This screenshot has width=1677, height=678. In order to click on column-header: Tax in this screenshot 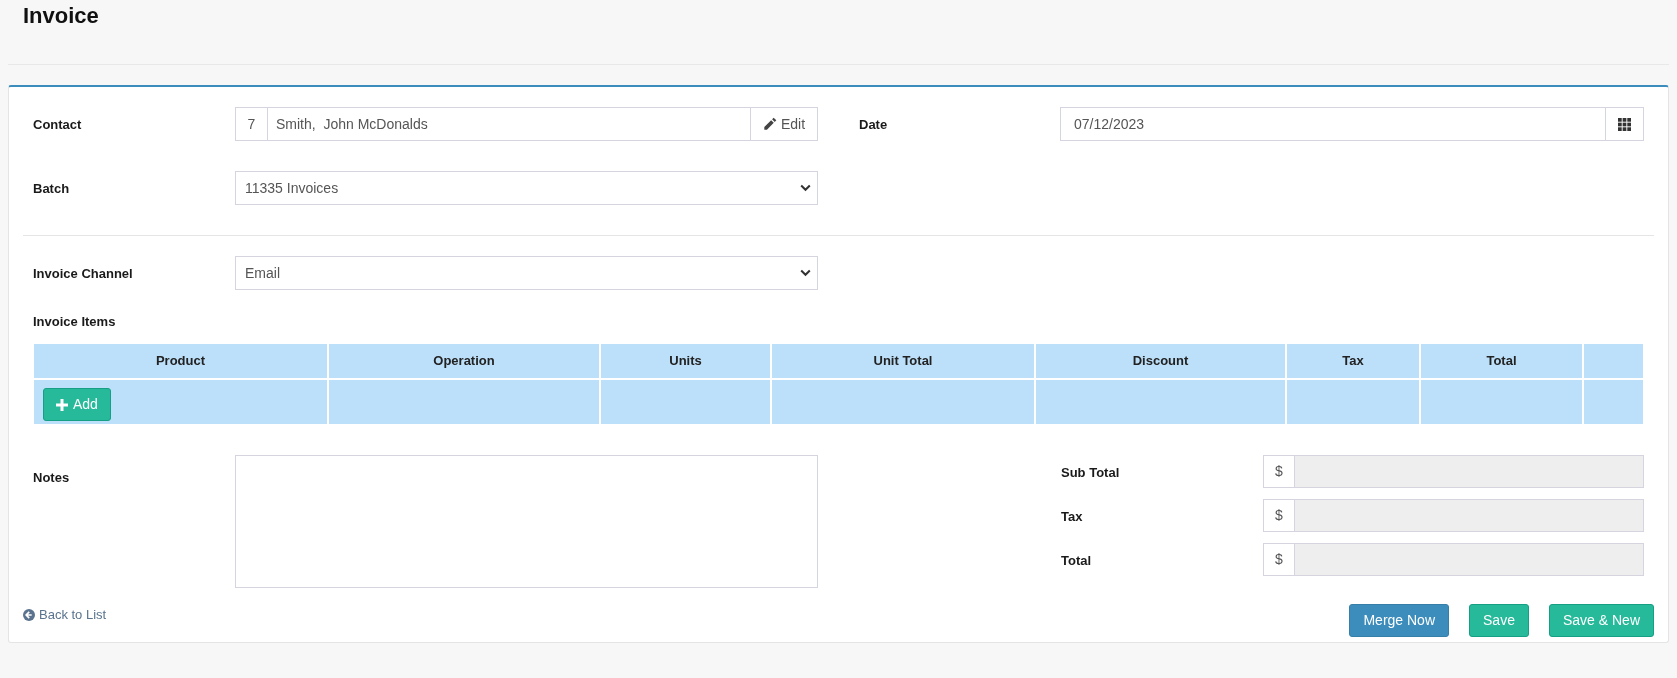, I will do `click(1353, 361)`.